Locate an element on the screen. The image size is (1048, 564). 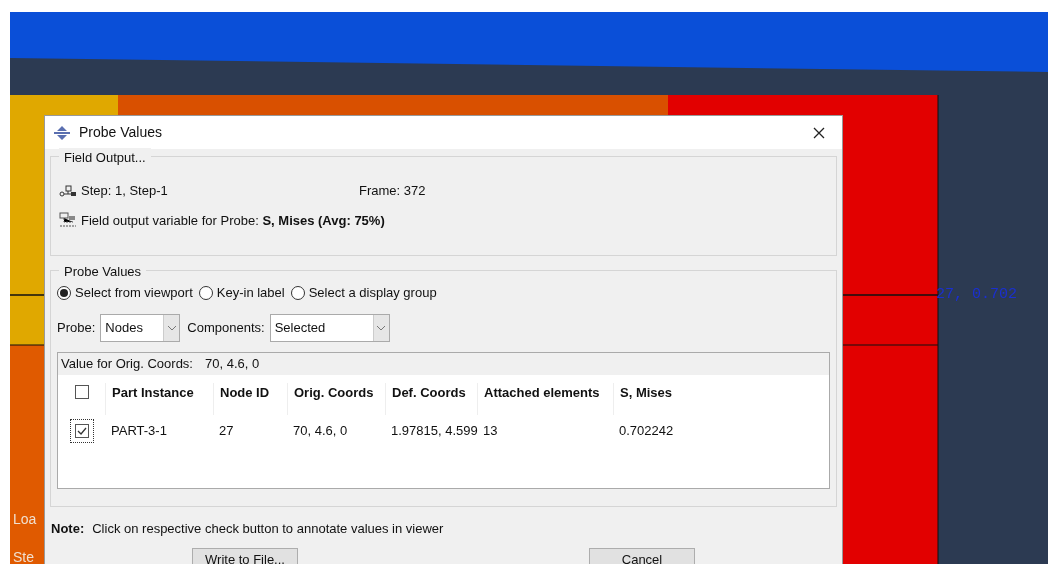
legend-text: Loa is located at coordinates (25, 519).